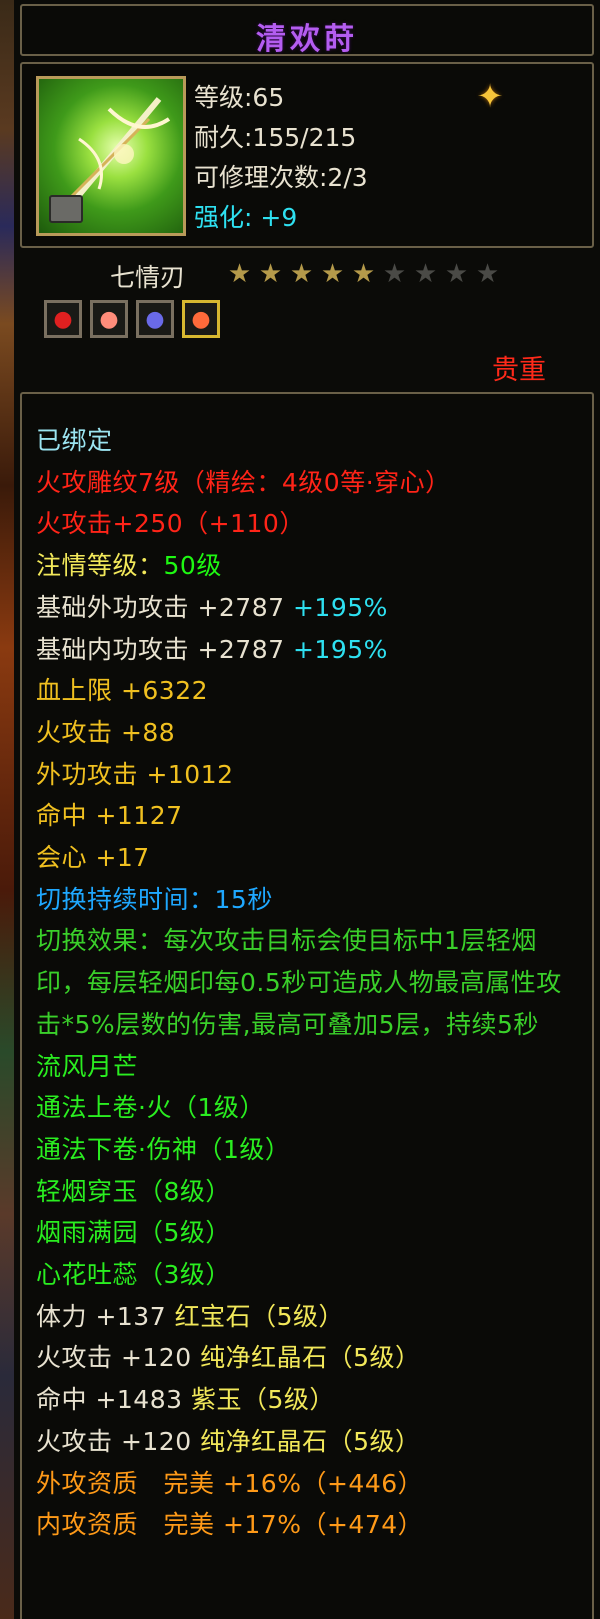 This screenshot has width=600, height=1619. What do you see at coordinates (281, 177) in the screenshot?
I see `item-repair-count: 可修理次数:2/3` at bounding box center [281, 177].